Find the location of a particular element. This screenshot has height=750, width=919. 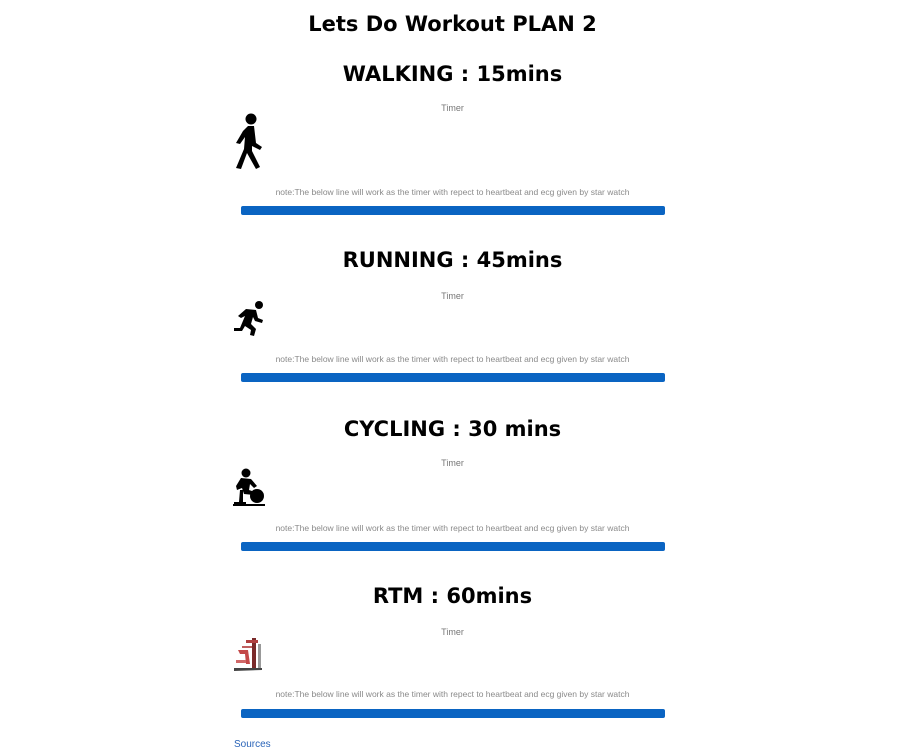

workout-title: WALKING : 15mins is located at coordinates (452, 74).